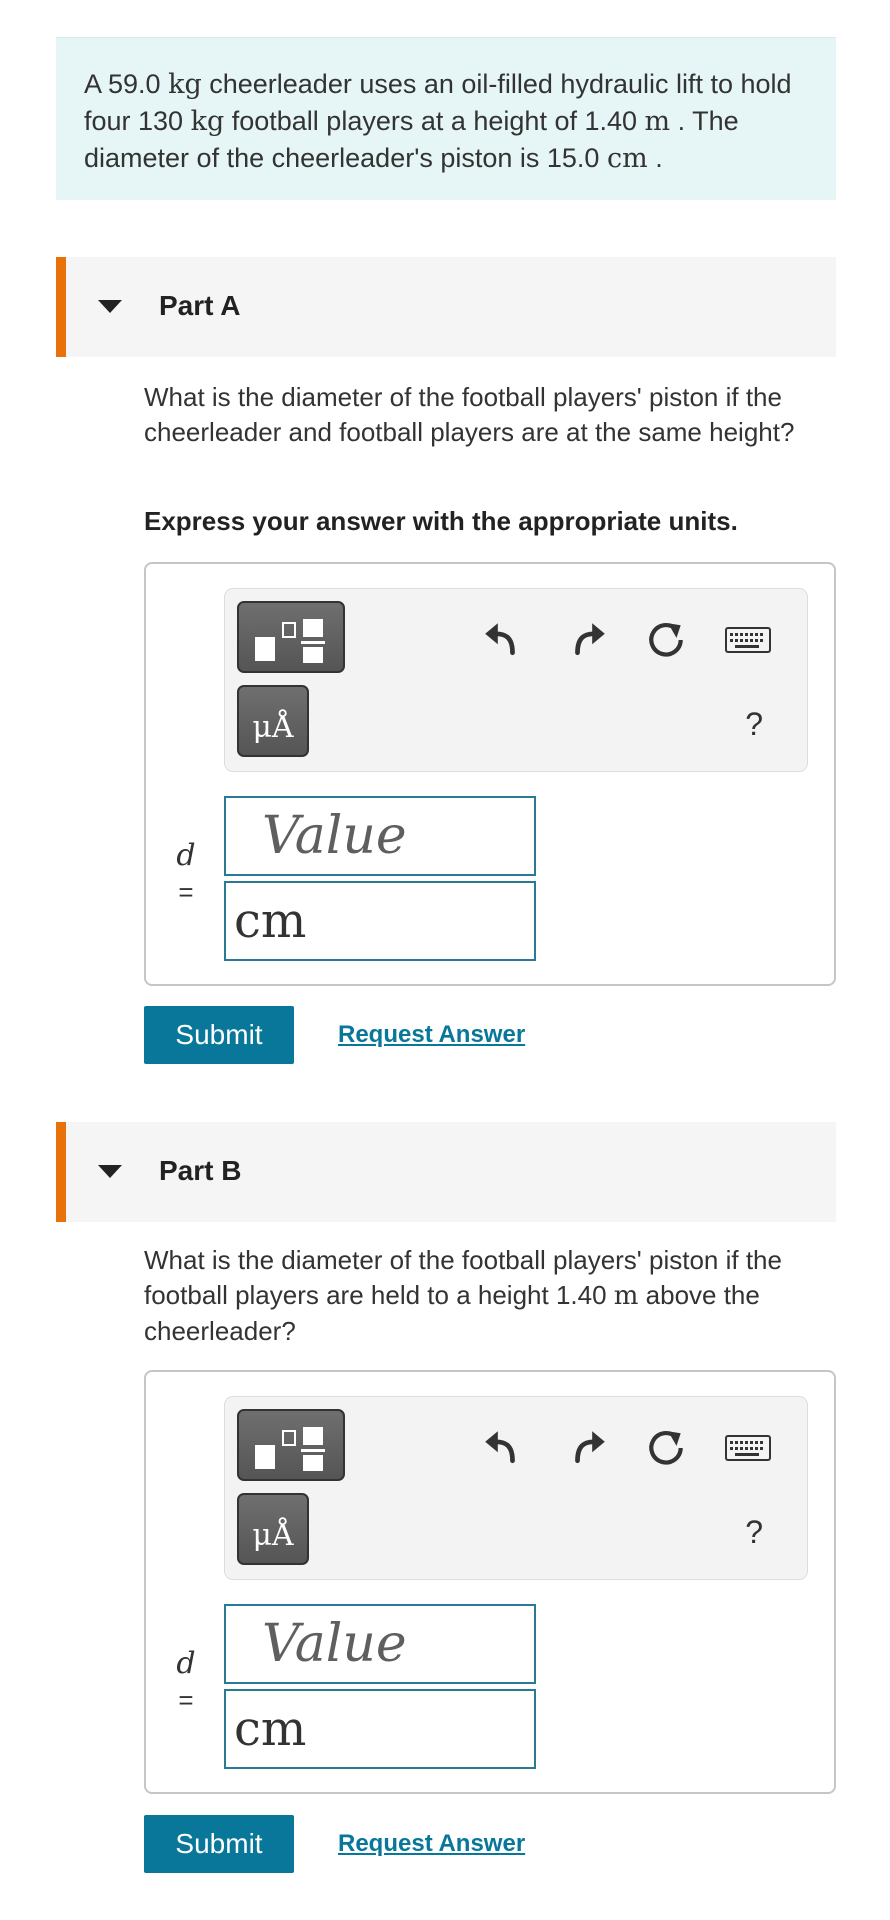 The height and width of the screenshot is (1920, 890). Describe the element at coordinates (200, 305) in the screenshot. I see `part-a-title: Part A` at that location.